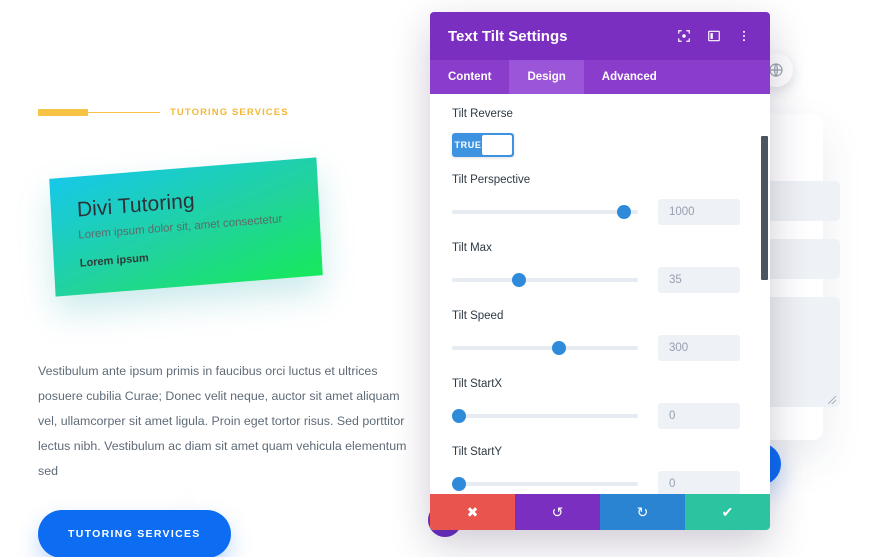 The width and height of the screenshot is (880, 557). Describe the element at coordinates (468, 145) in the screenshot. I see `toggle-value-label: TRUE` at that location.